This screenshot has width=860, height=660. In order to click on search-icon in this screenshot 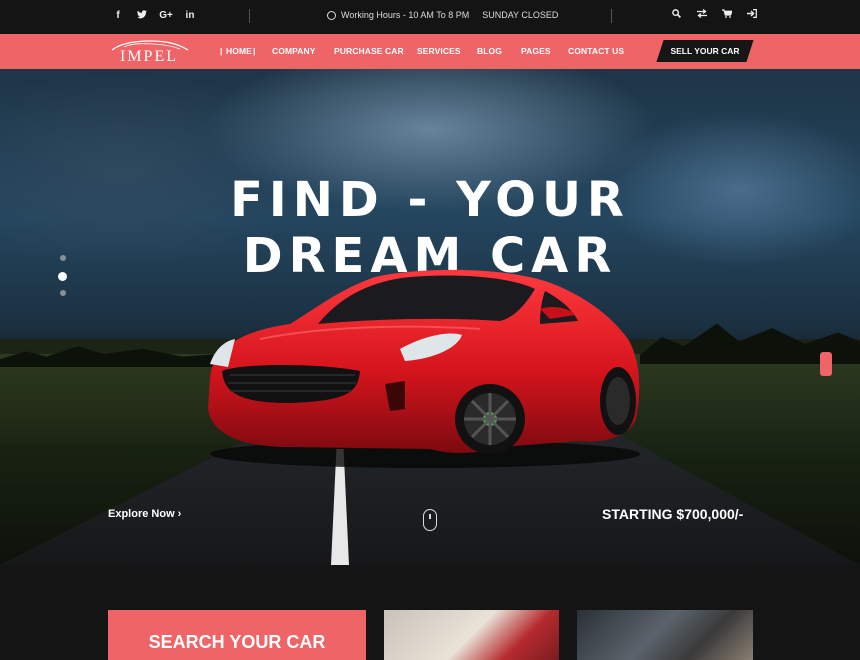, I will do `click(676, 15)`.